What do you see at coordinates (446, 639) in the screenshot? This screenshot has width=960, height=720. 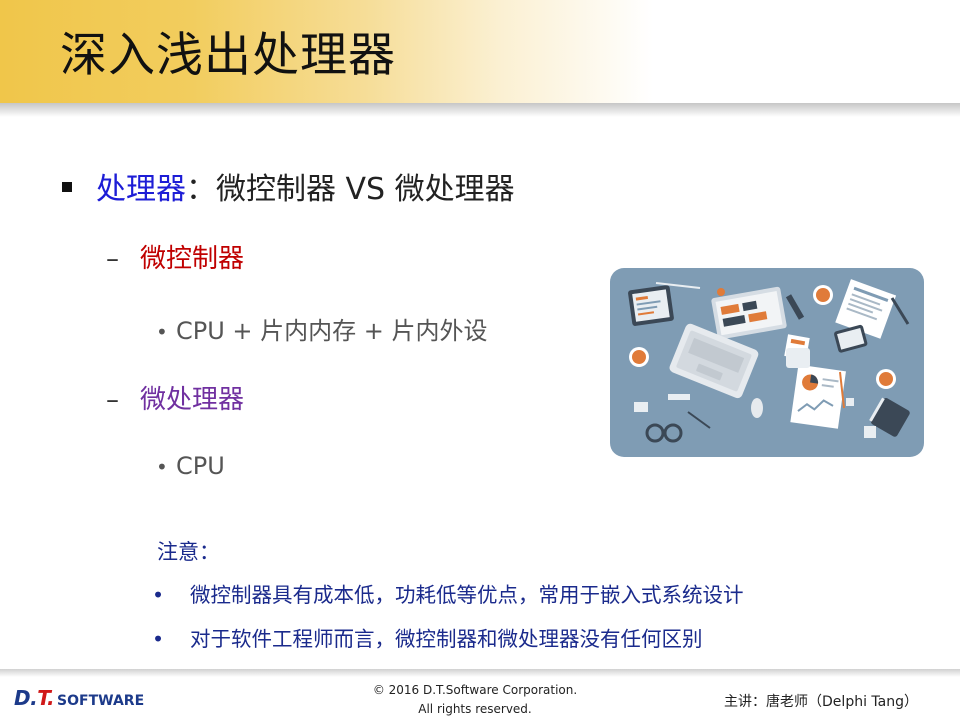 I see `note-item-text: 对于软件工程师而言，微控制器和微处理器没有任何区别` at bounding box center [446, 639].